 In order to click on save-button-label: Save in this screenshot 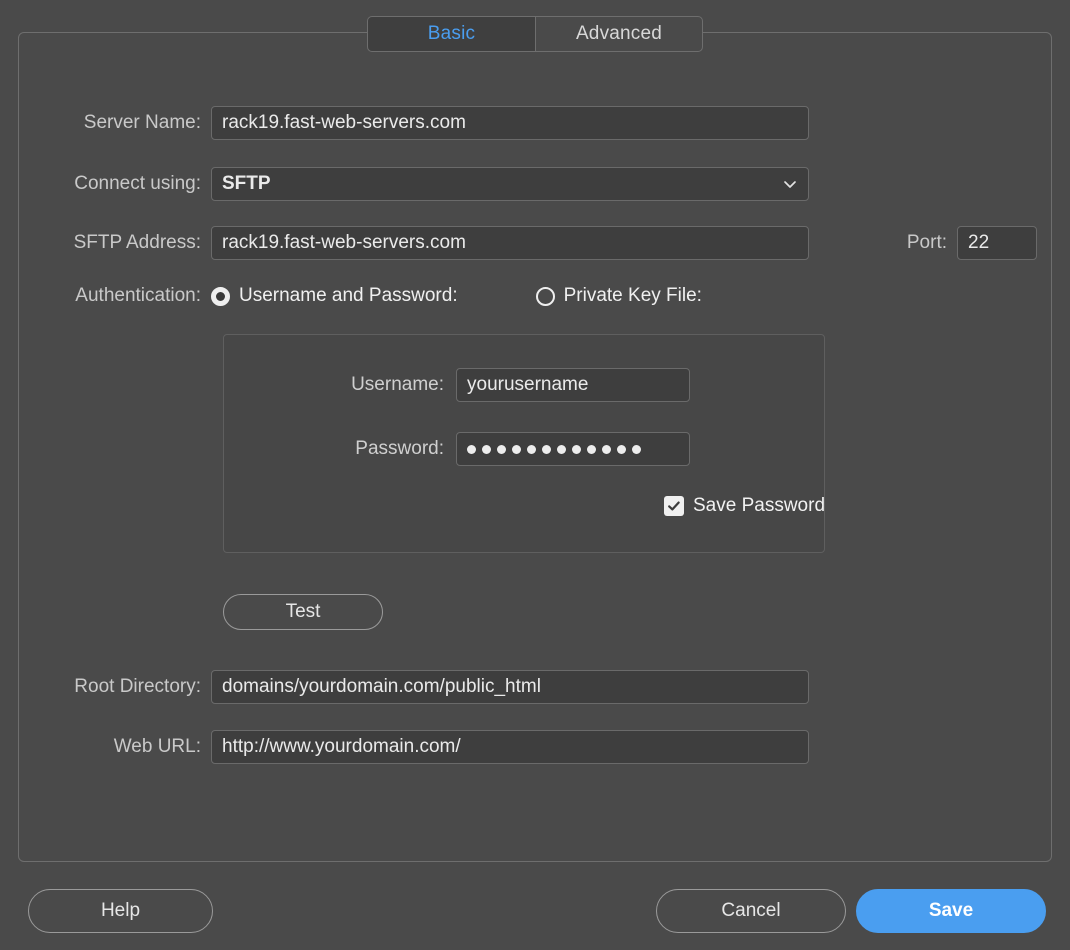, I will do `click(951, 910)`.